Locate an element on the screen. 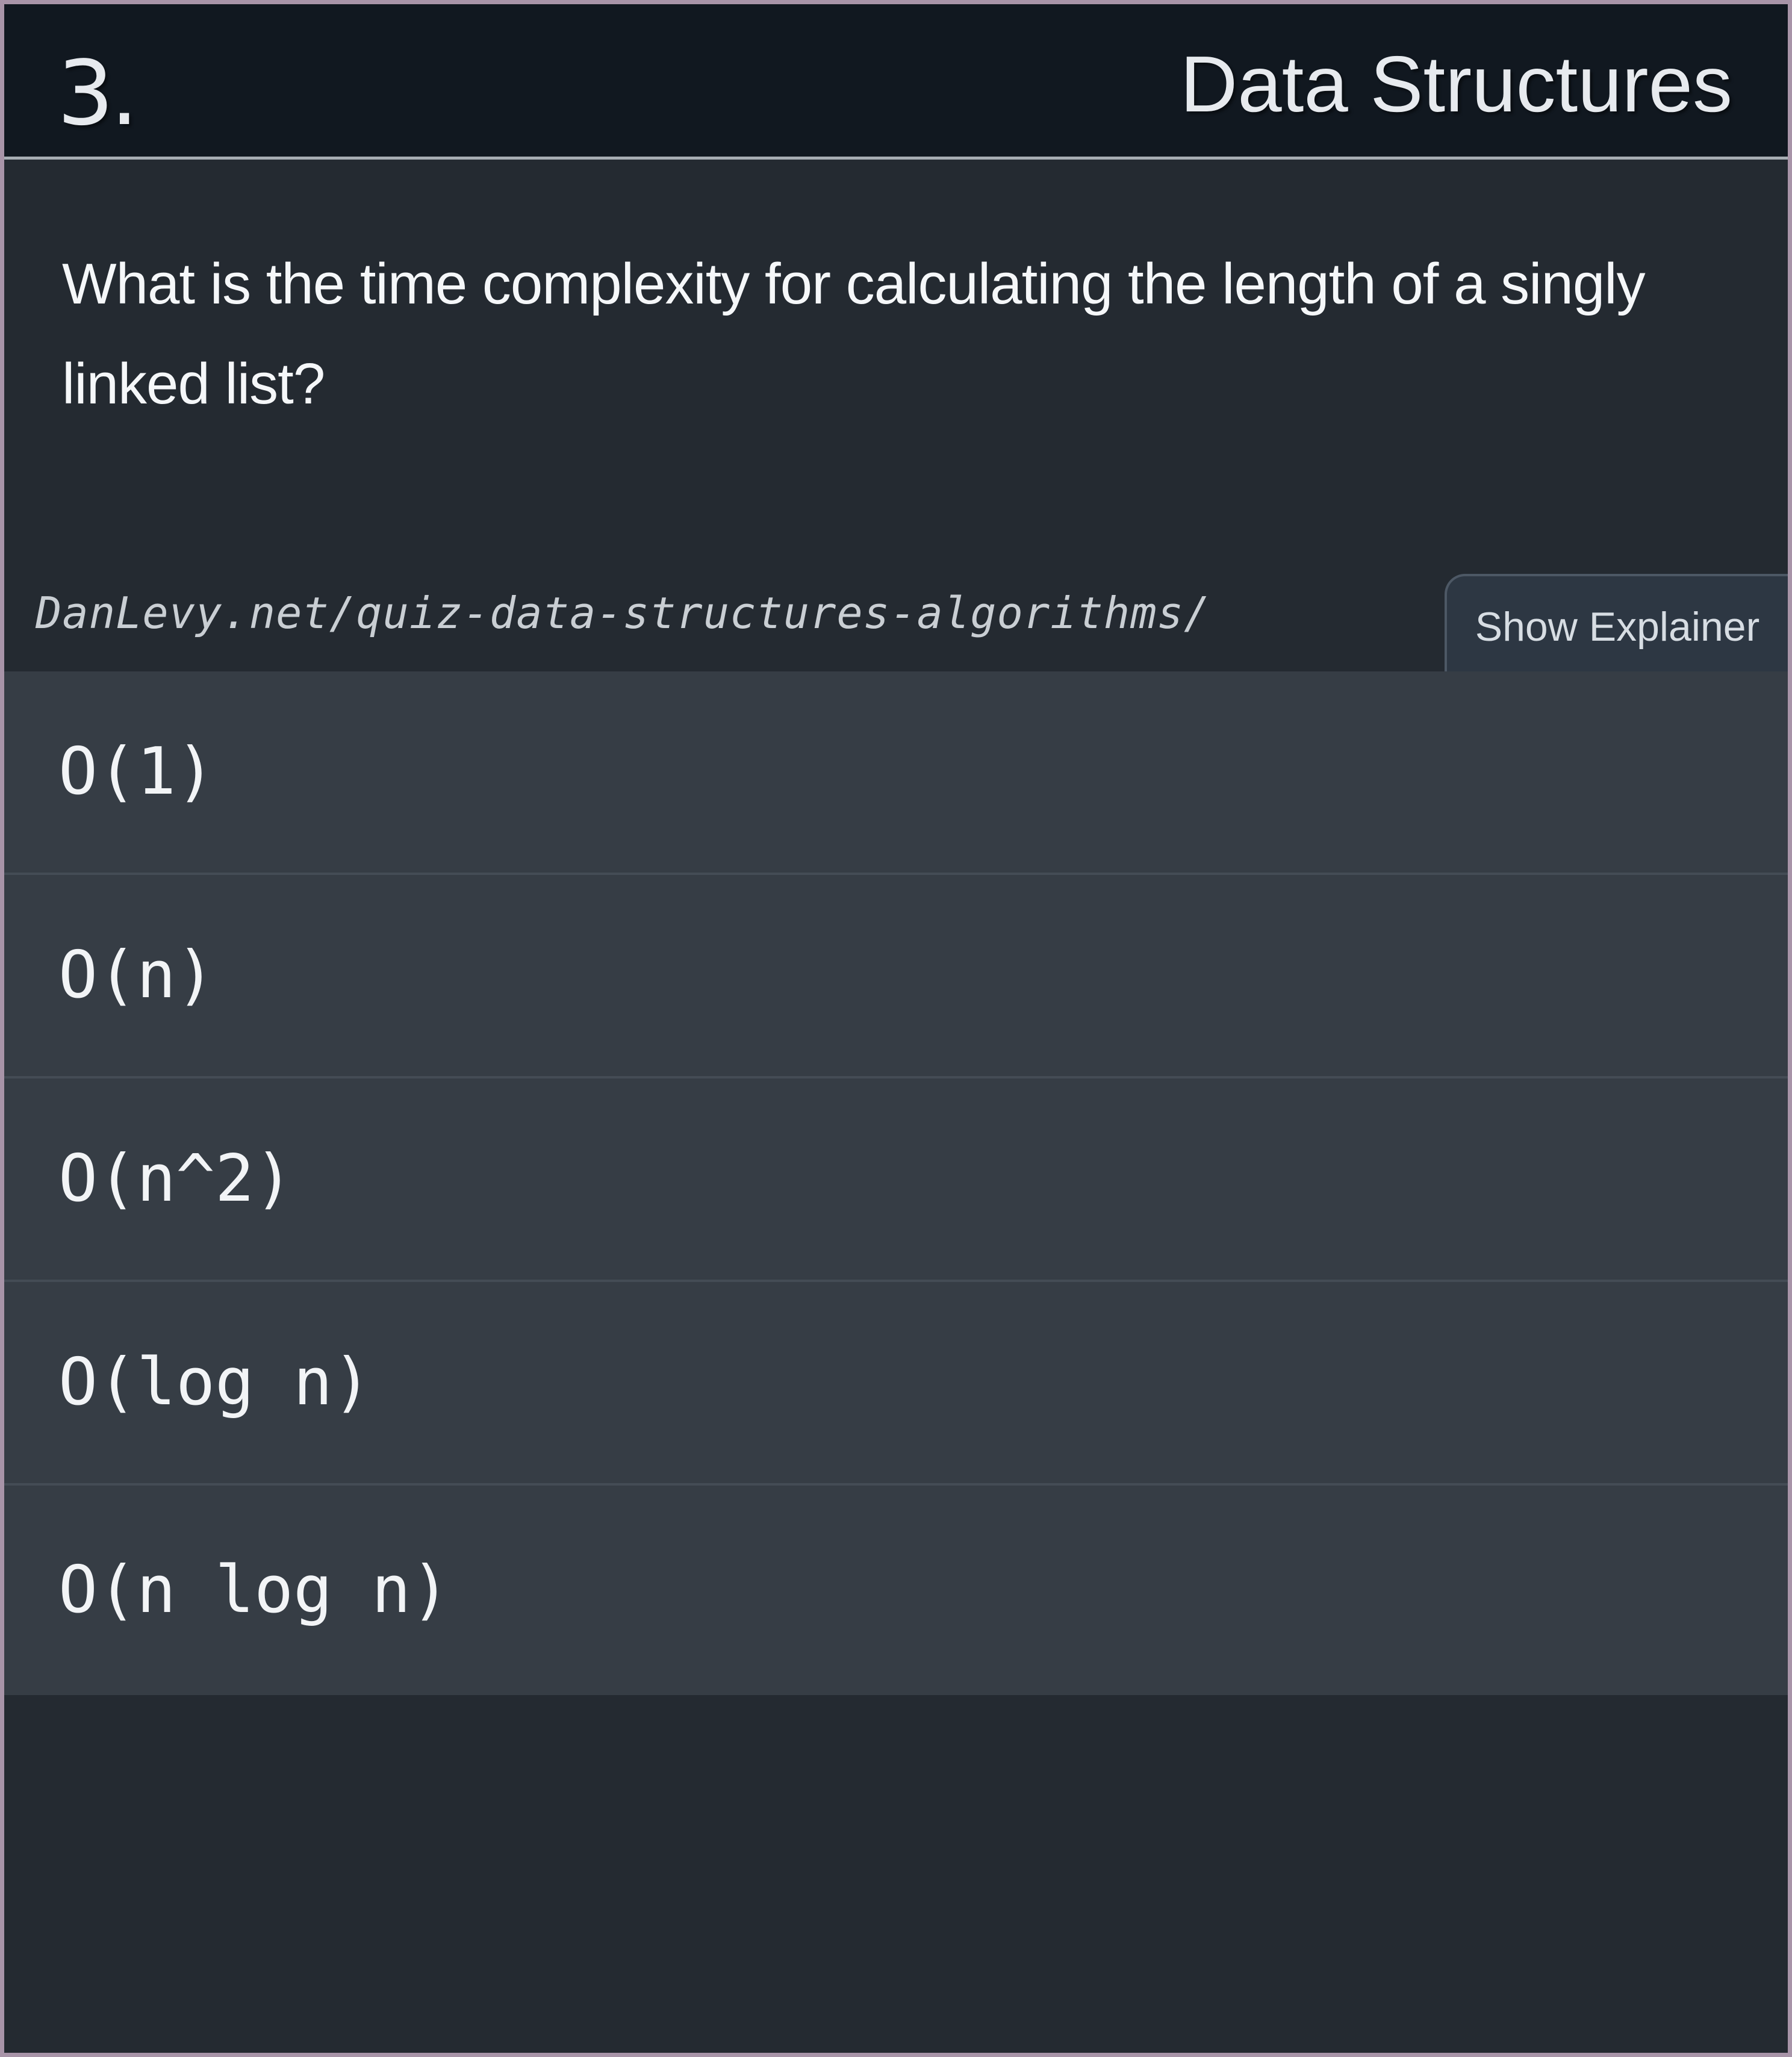  answer-choice-o-n-squared: O(n^2) is located at coordinates (896, 1180).